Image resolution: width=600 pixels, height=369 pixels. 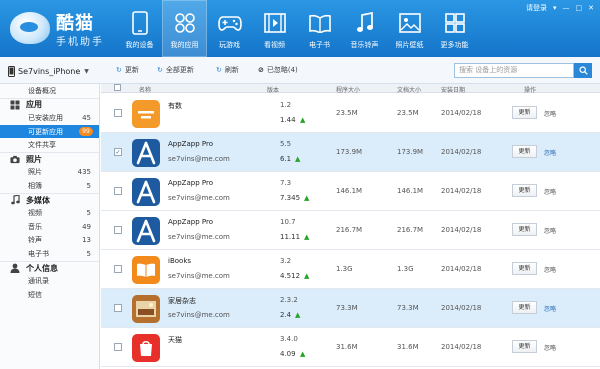 I want to click on sidebar-group-header: 应用, so click(x=49, y=104).